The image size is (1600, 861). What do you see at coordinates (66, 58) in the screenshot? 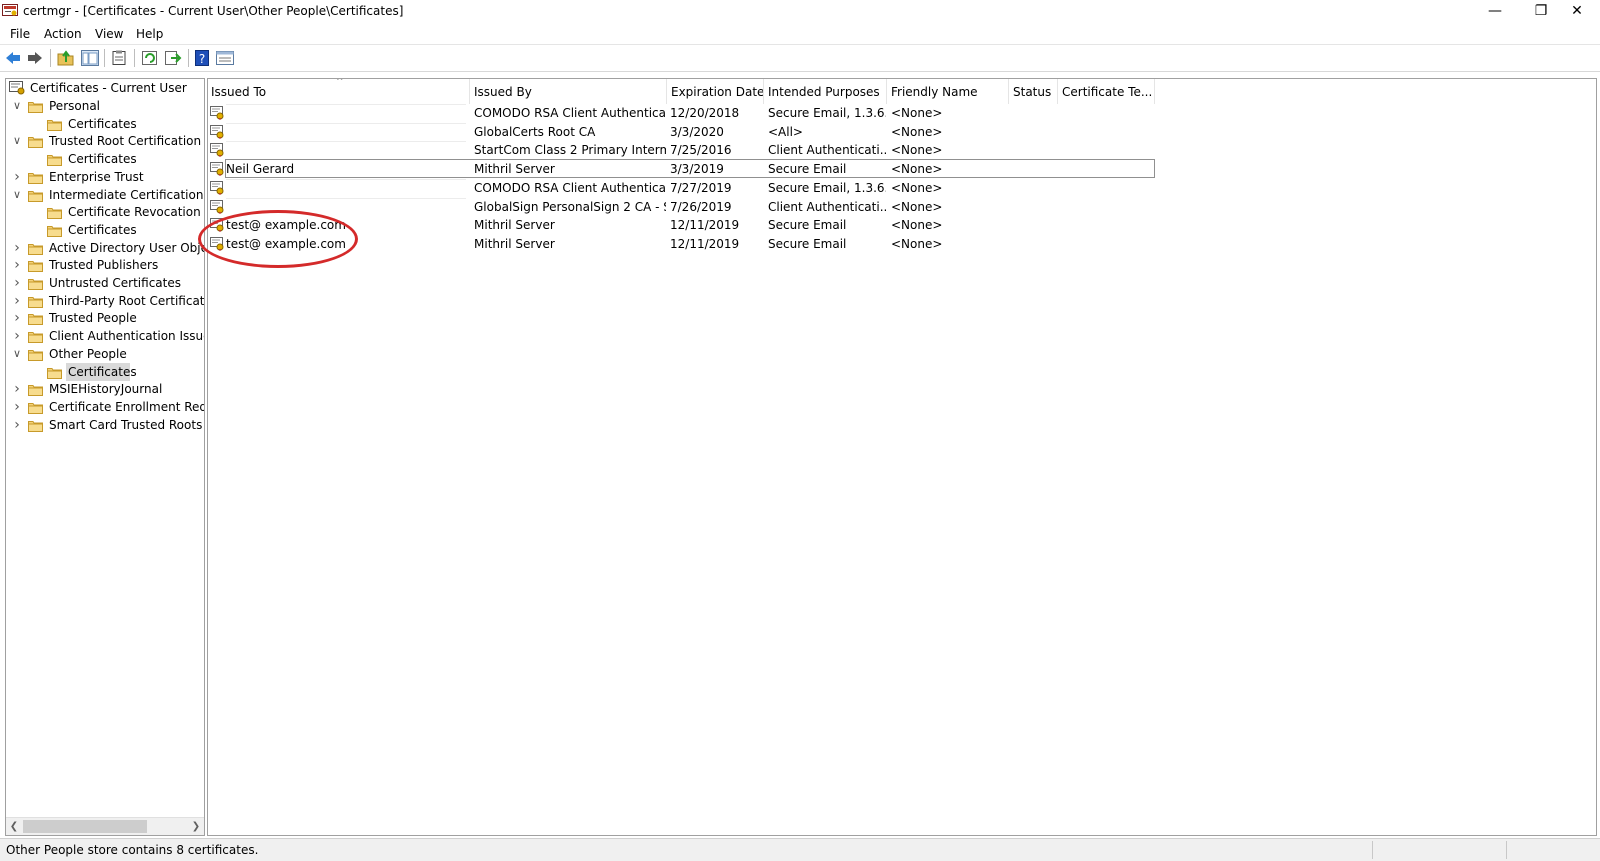
I see `up-folder-icon` at bounding box center [66, 58].